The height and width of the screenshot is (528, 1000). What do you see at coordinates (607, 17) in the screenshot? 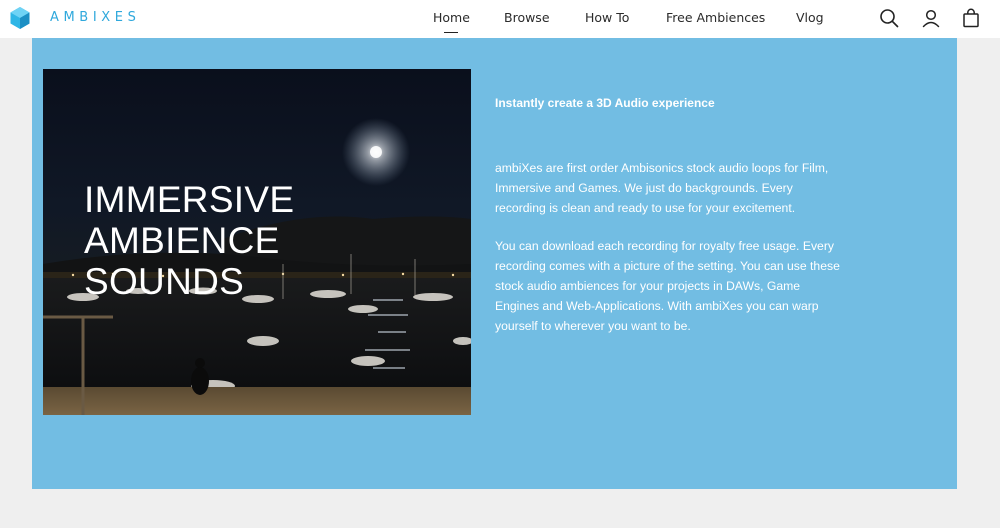
I see `nav-how-to: How To` at bounding box center [607, 17].